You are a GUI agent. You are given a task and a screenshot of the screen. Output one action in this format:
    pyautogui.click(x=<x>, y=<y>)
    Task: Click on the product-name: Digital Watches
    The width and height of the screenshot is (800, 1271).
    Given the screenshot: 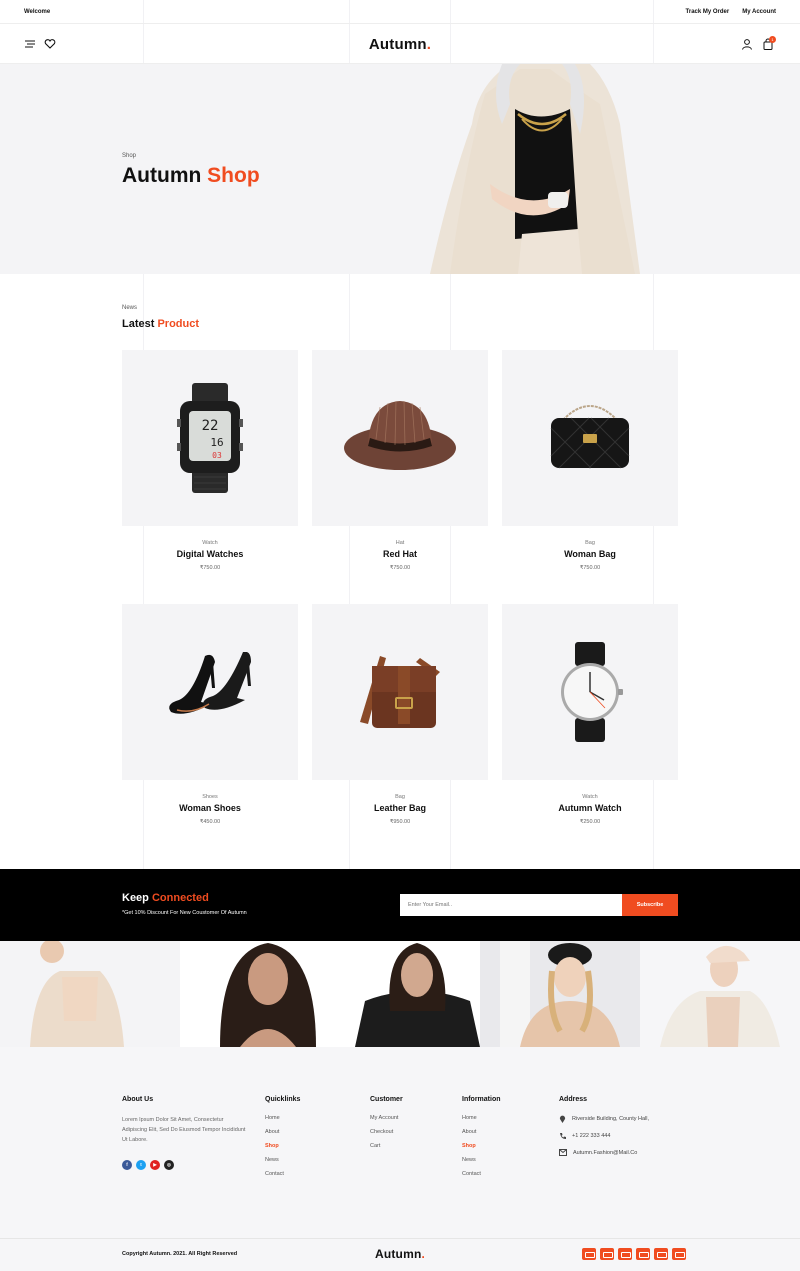 What is the action you would take?
    pyautogui.click(x=210, y=554)
    